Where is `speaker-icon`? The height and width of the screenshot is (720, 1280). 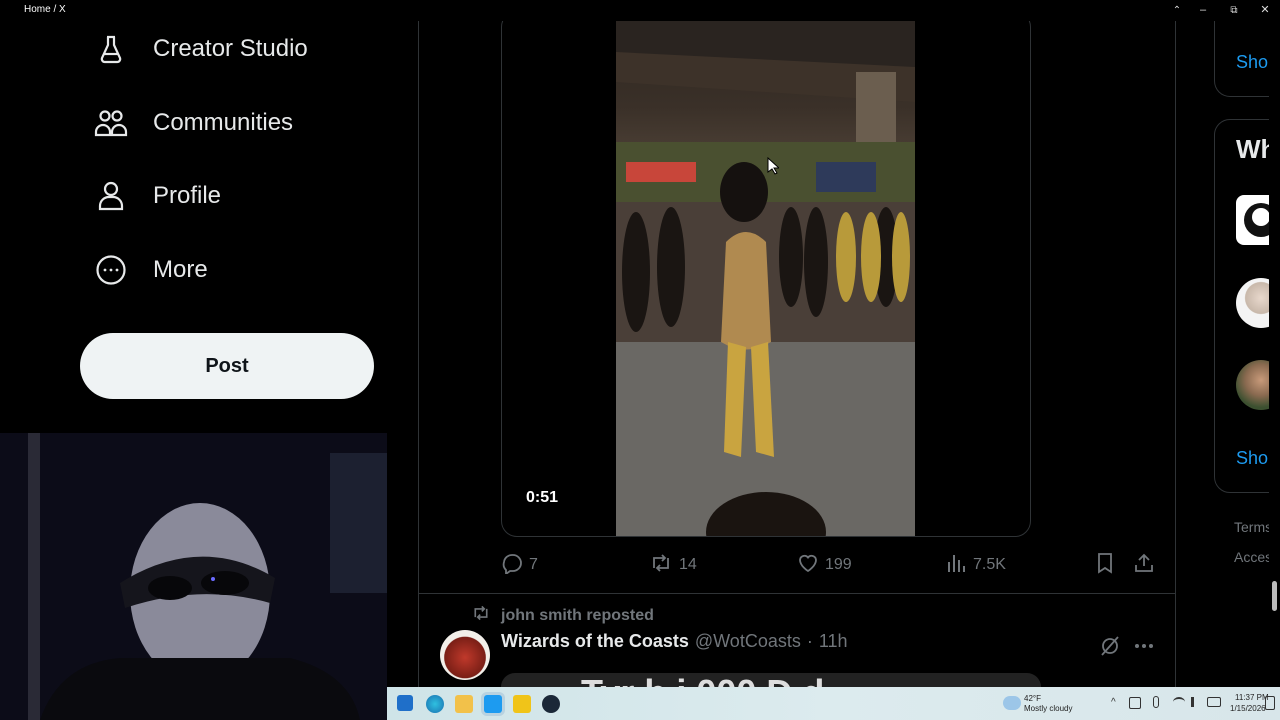 speaker-icon is located at coordinates (1196, 702).